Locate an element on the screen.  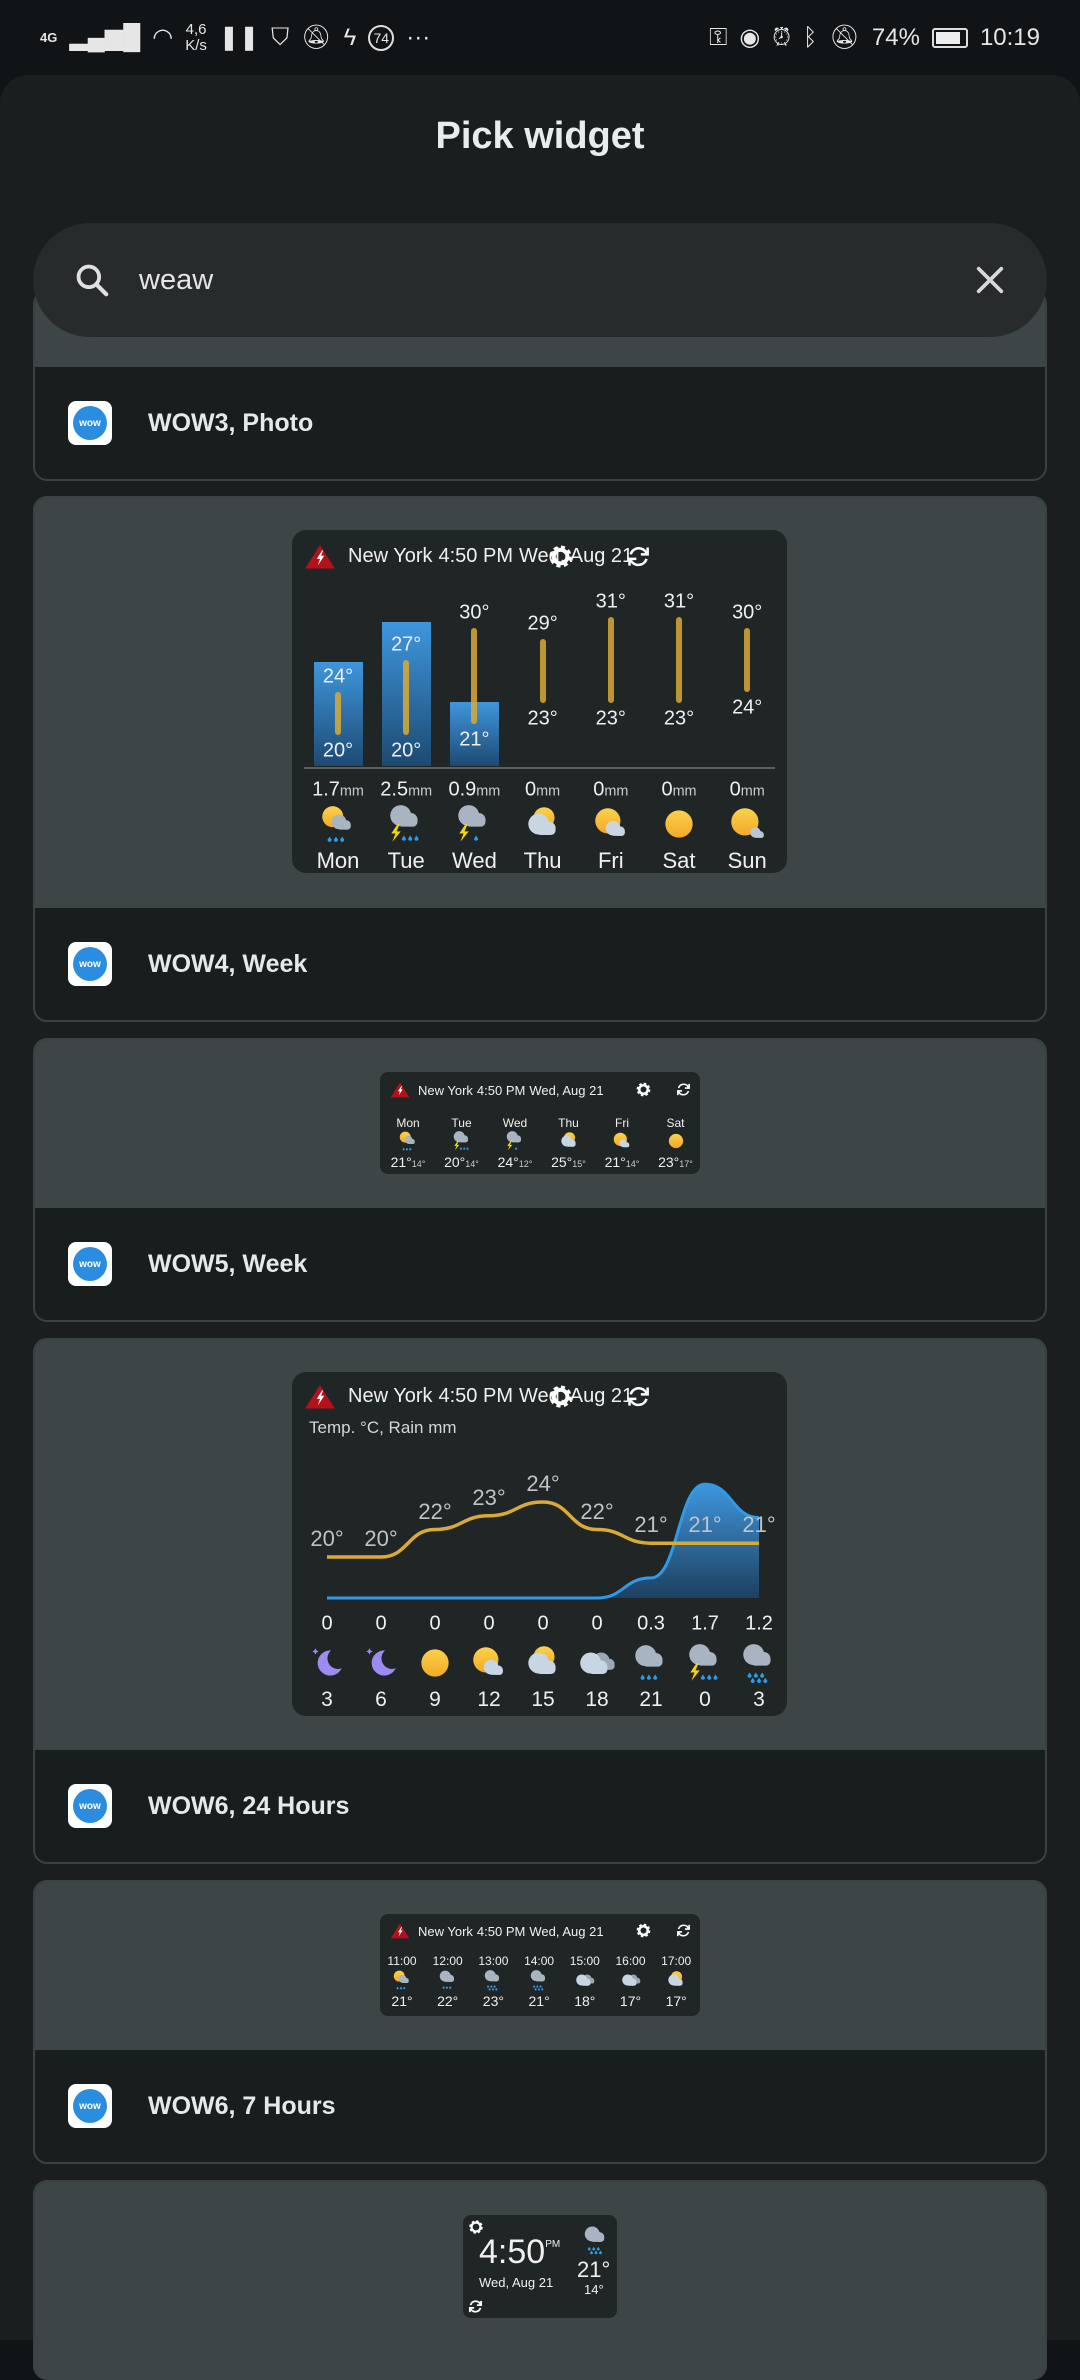
heavy-rain-icon is located at coordinates (594, 2240).